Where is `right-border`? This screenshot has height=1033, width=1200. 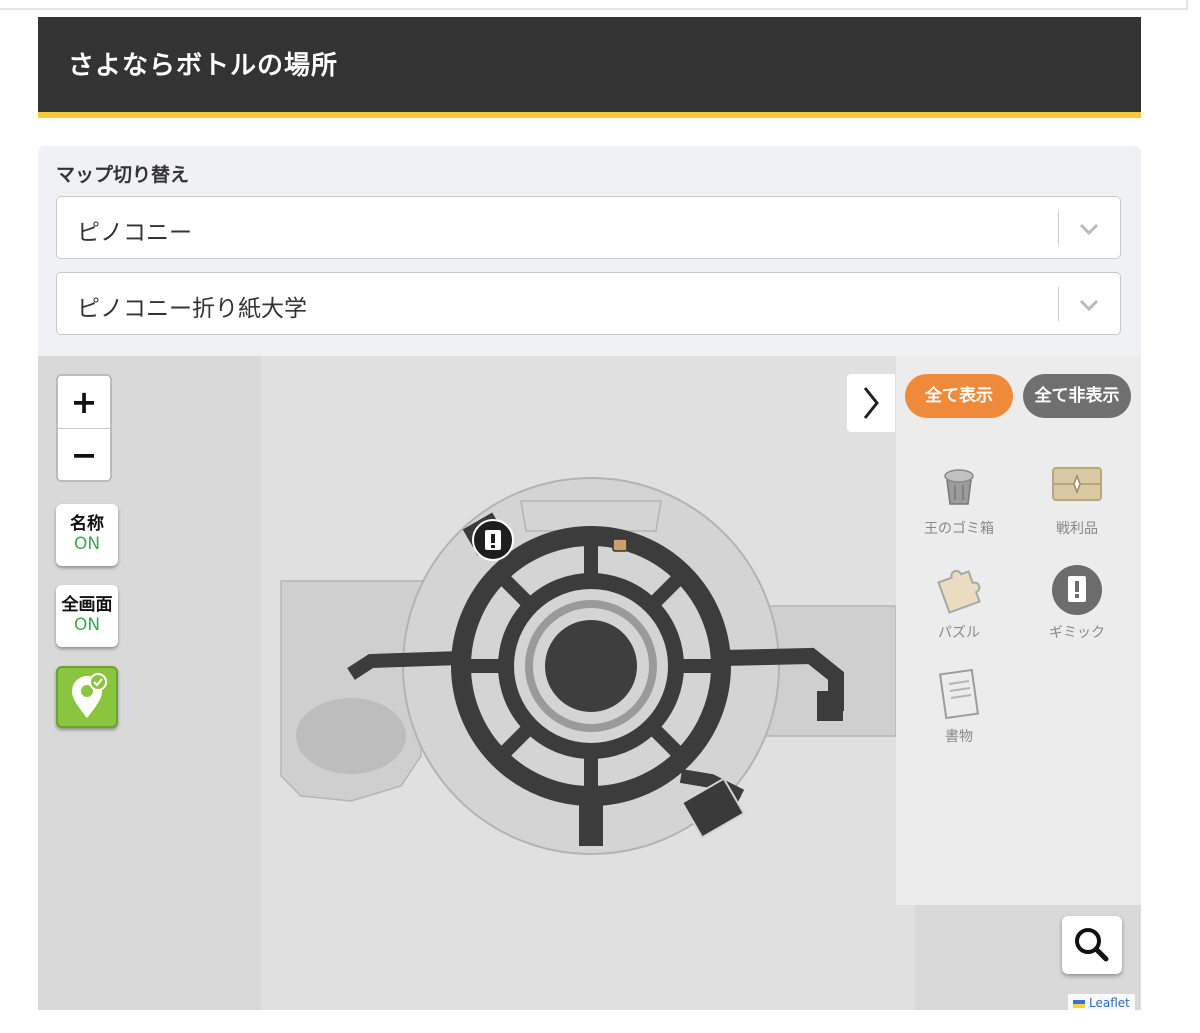
right-border is located at coordinates (1187, 5).